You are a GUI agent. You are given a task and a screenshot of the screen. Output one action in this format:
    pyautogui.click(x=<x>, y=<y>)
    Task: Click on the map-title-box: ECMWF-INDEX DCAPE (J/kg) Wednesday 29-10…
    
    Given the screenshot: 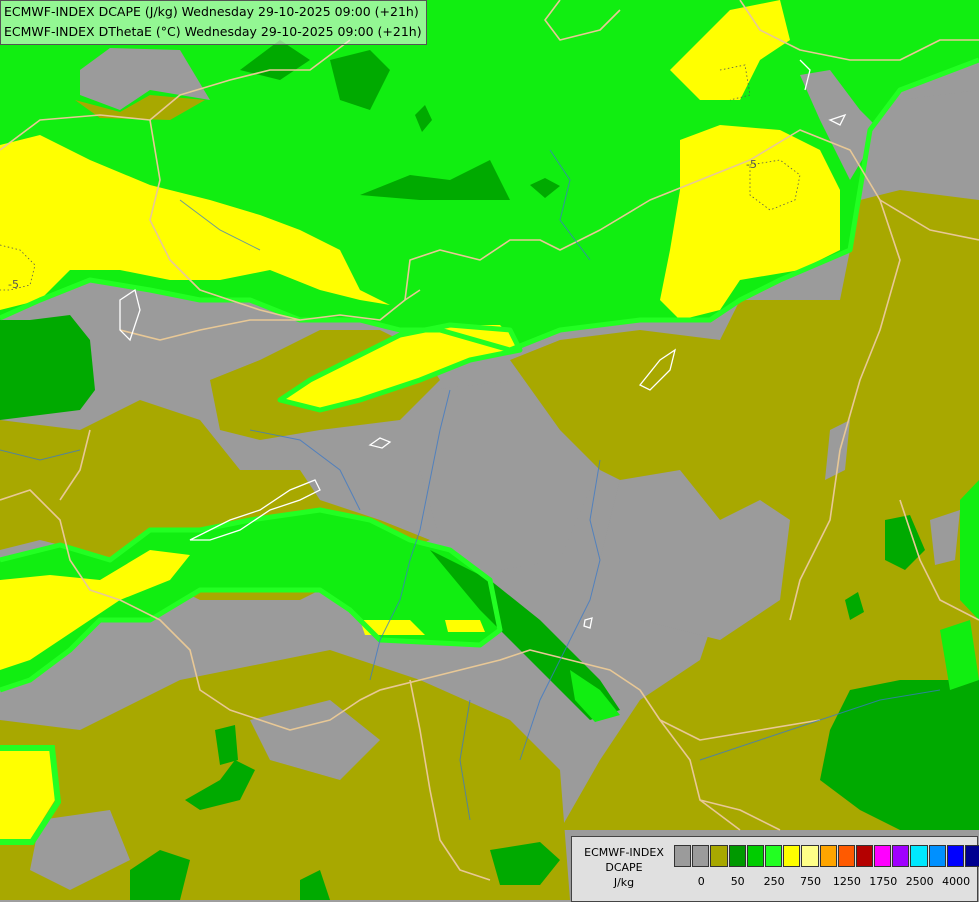 What is the action you would take?
    pyautogui.click(x=213, y=22)
    